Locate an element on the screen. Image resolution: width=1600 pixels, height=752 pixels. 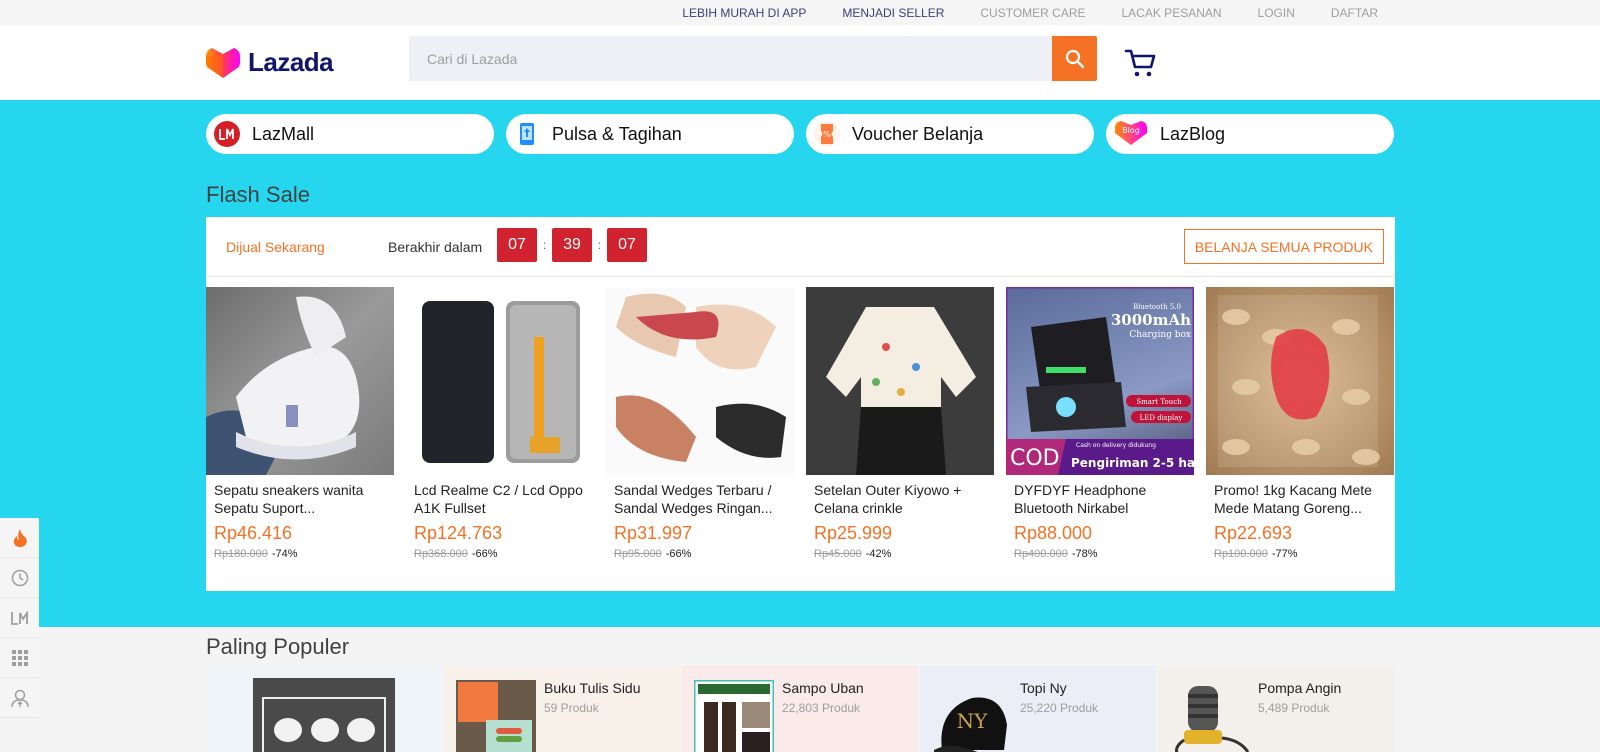
product-original-price: Rp400.000 is located at coordinates (1041, 554).